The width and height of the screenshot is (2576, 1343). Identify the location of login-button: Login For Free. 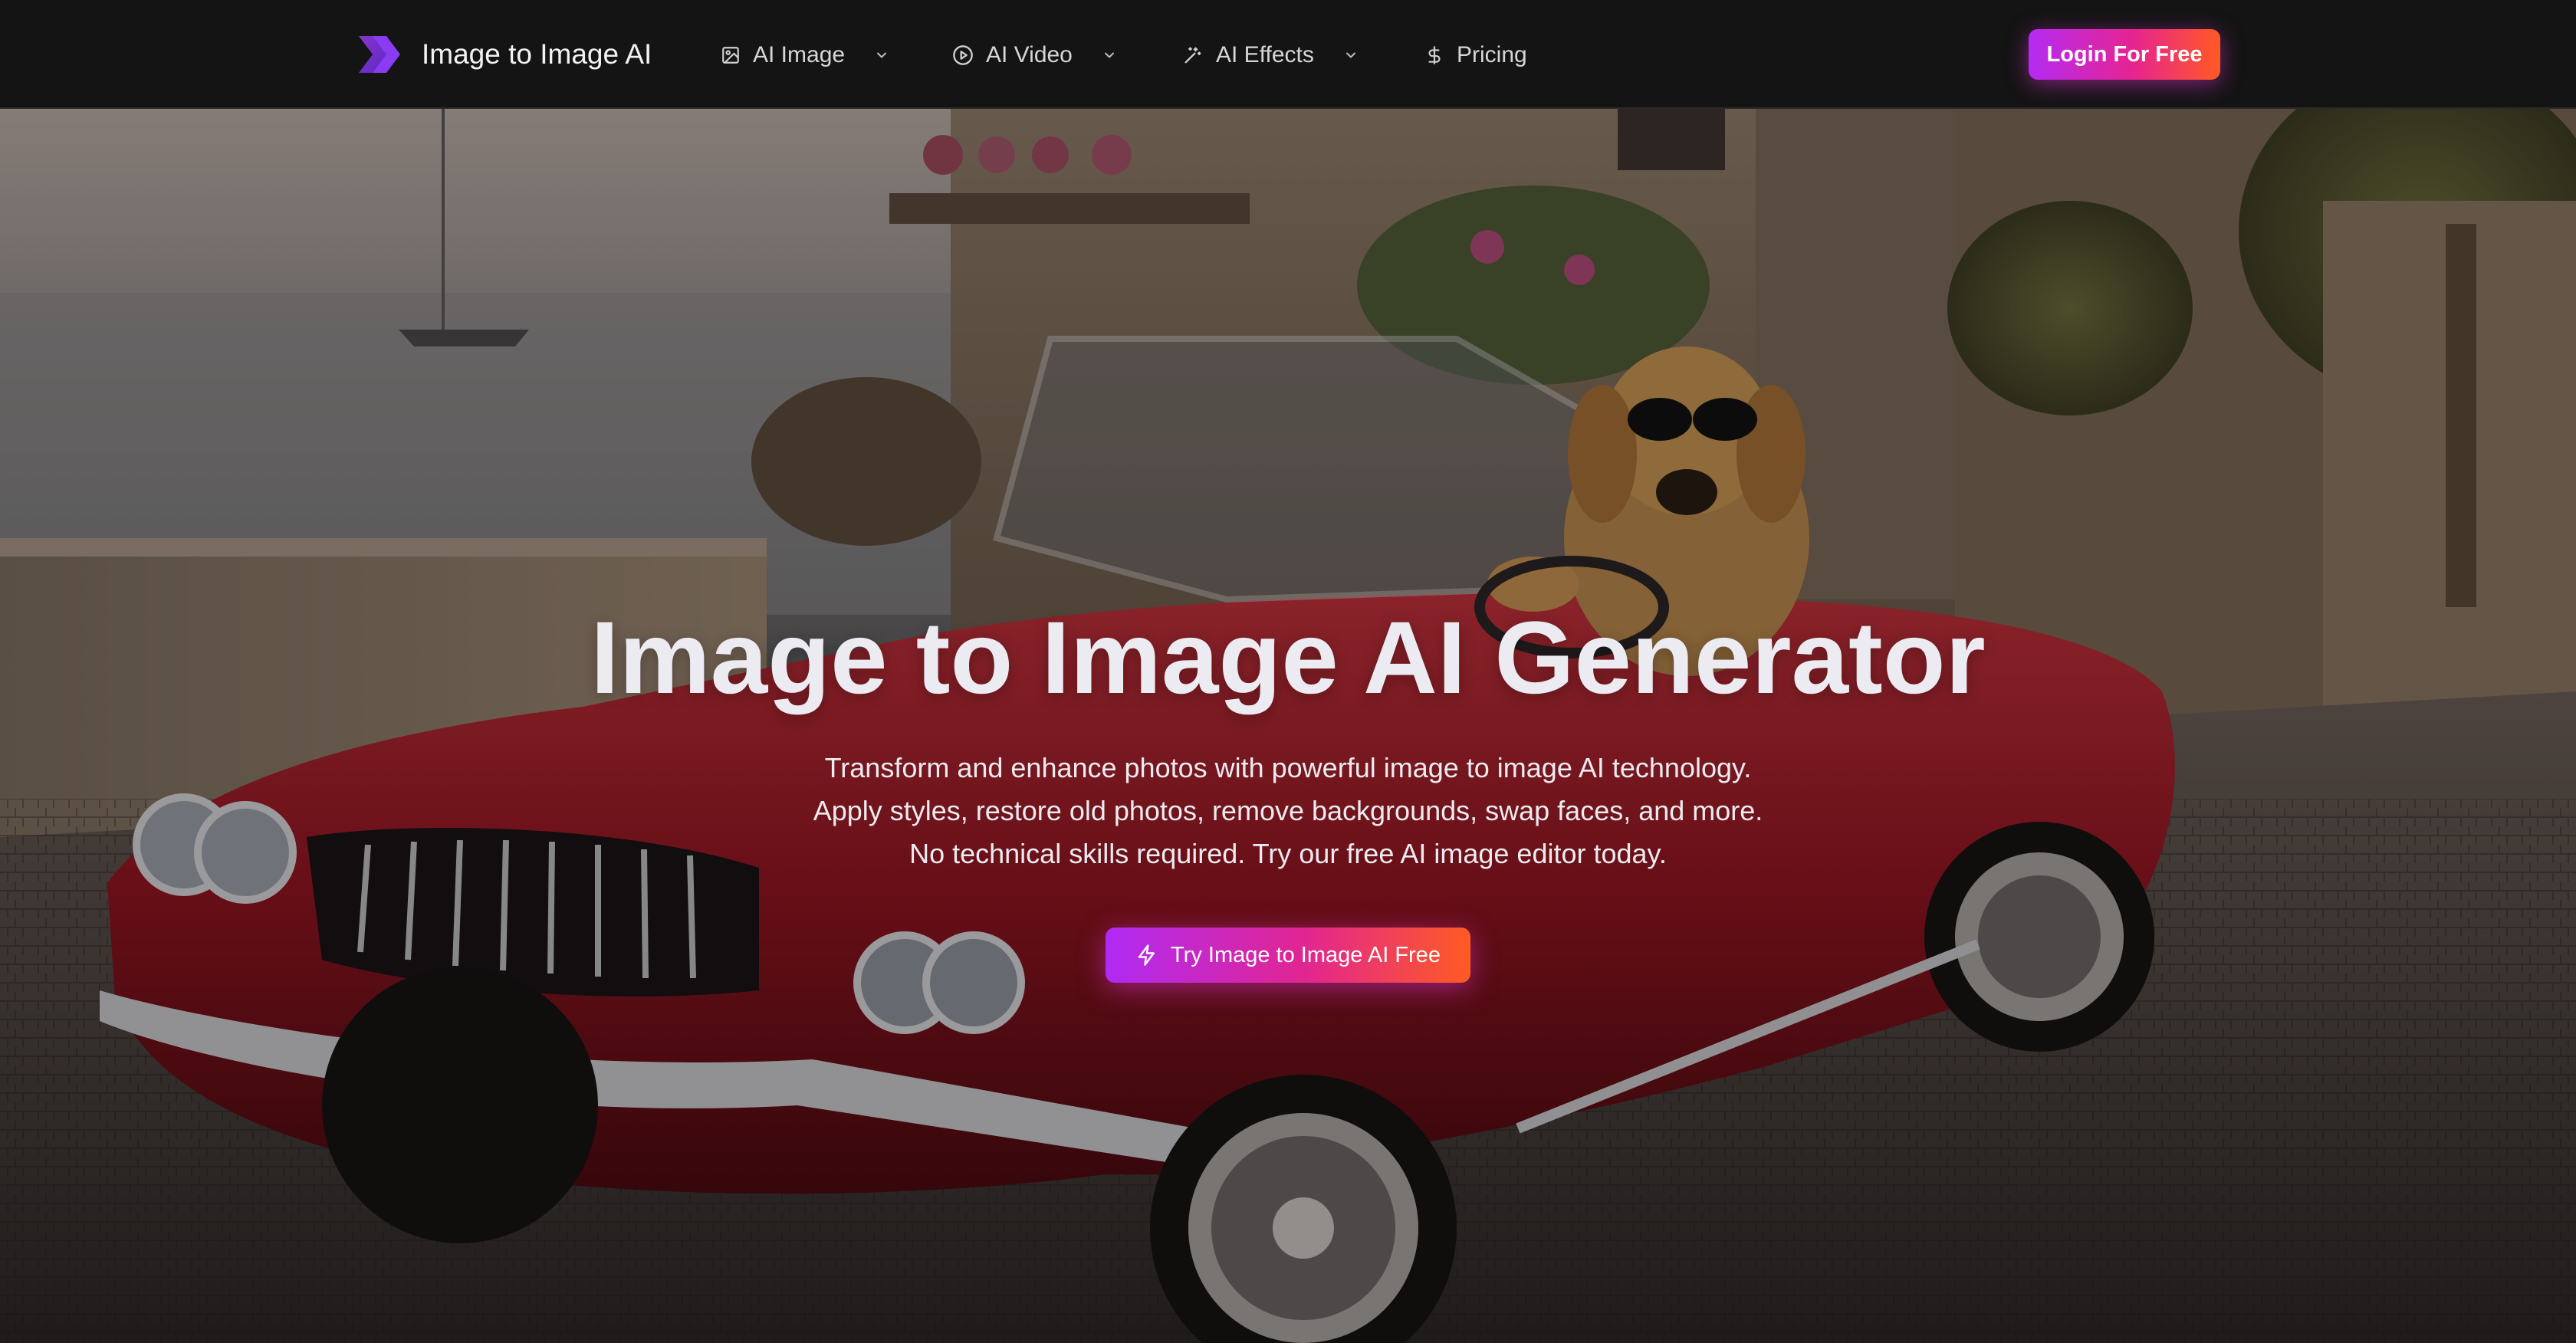
(2124, 54).